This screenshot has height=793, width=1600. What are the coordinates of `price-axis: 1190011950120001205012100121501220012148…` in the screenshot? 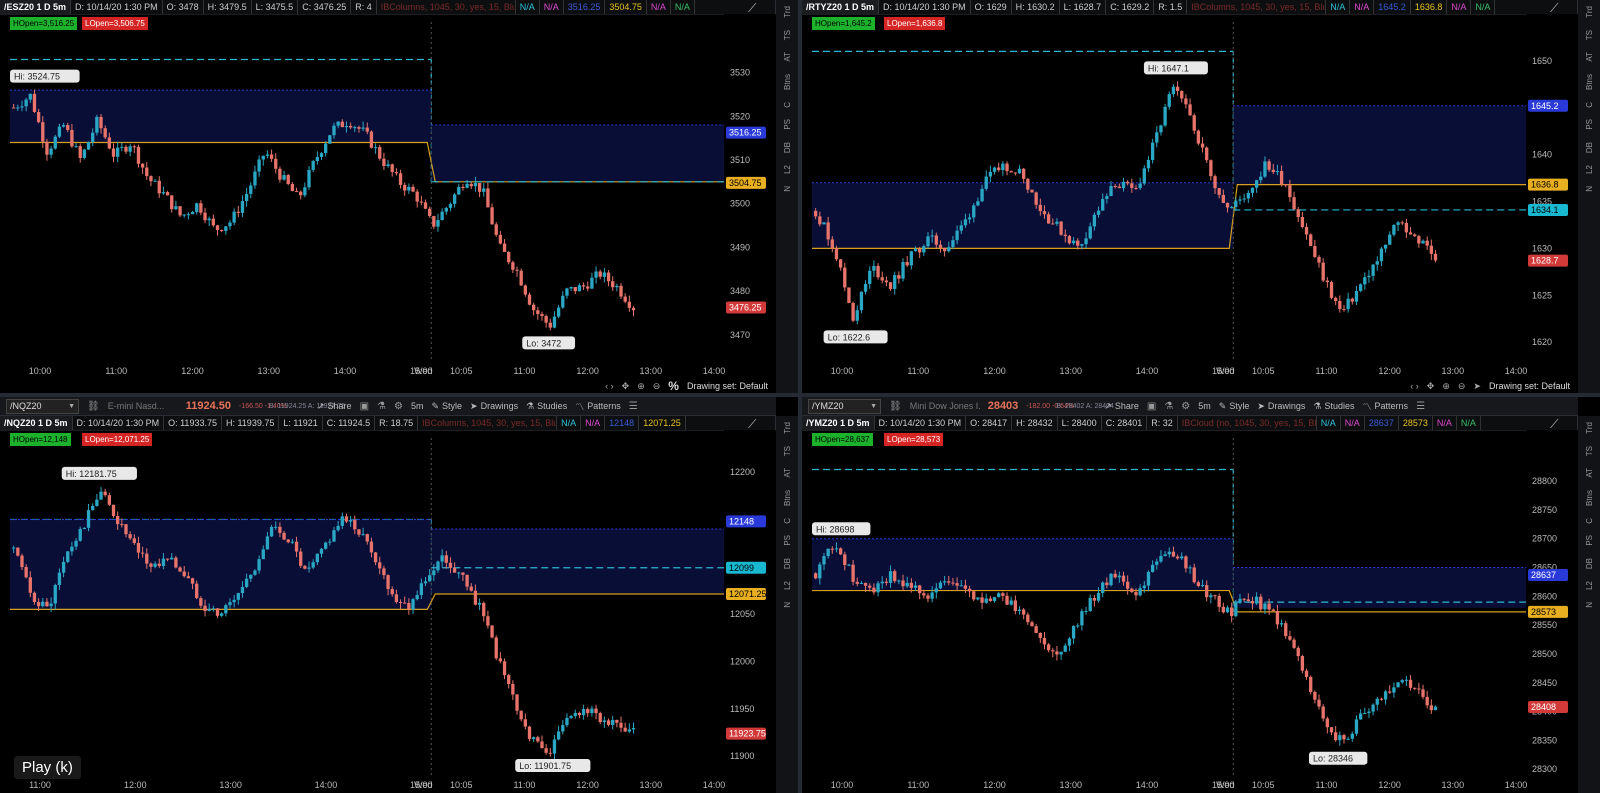 It's located at (750, 611).